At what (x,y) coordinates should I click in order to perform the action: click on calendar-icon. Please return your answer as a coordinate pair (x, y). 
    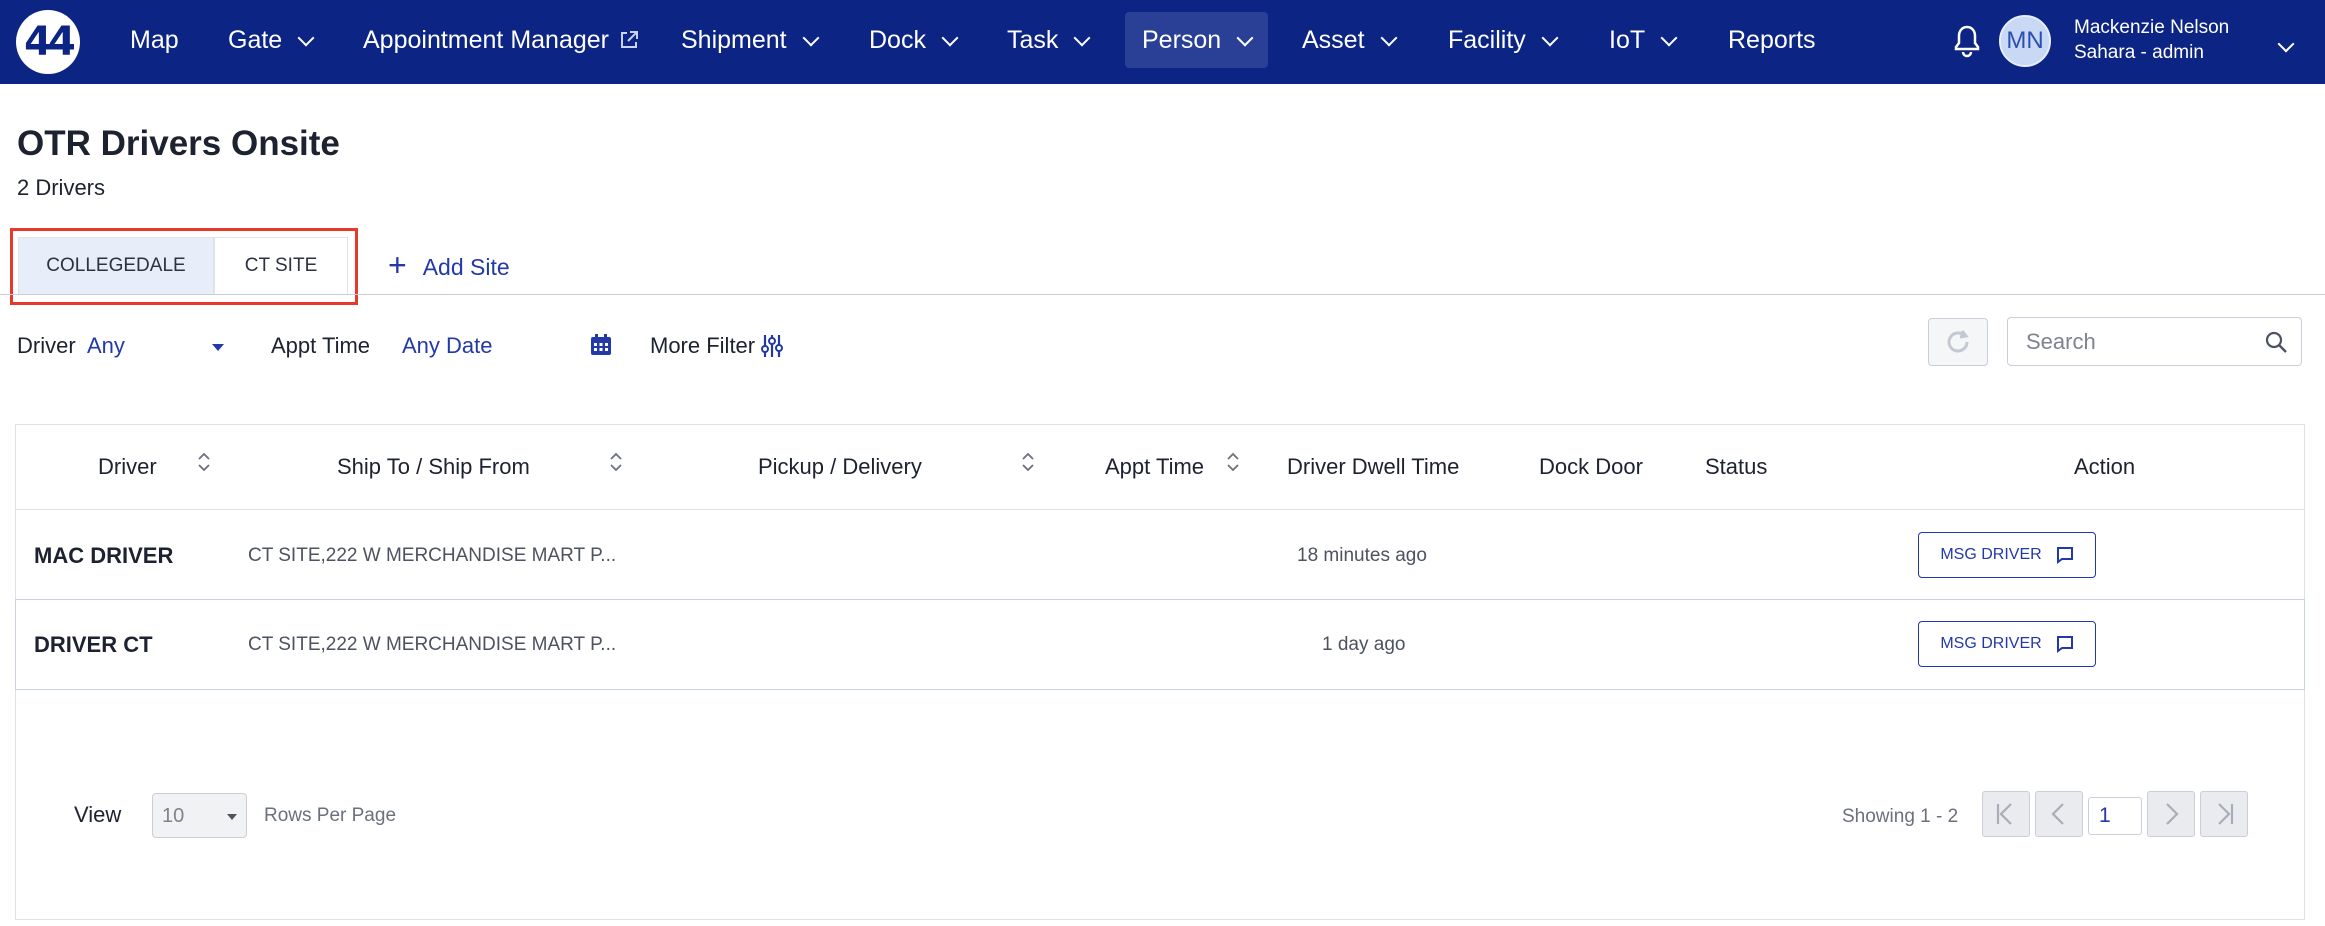
    Looking at the image, I should click on (601, 345).